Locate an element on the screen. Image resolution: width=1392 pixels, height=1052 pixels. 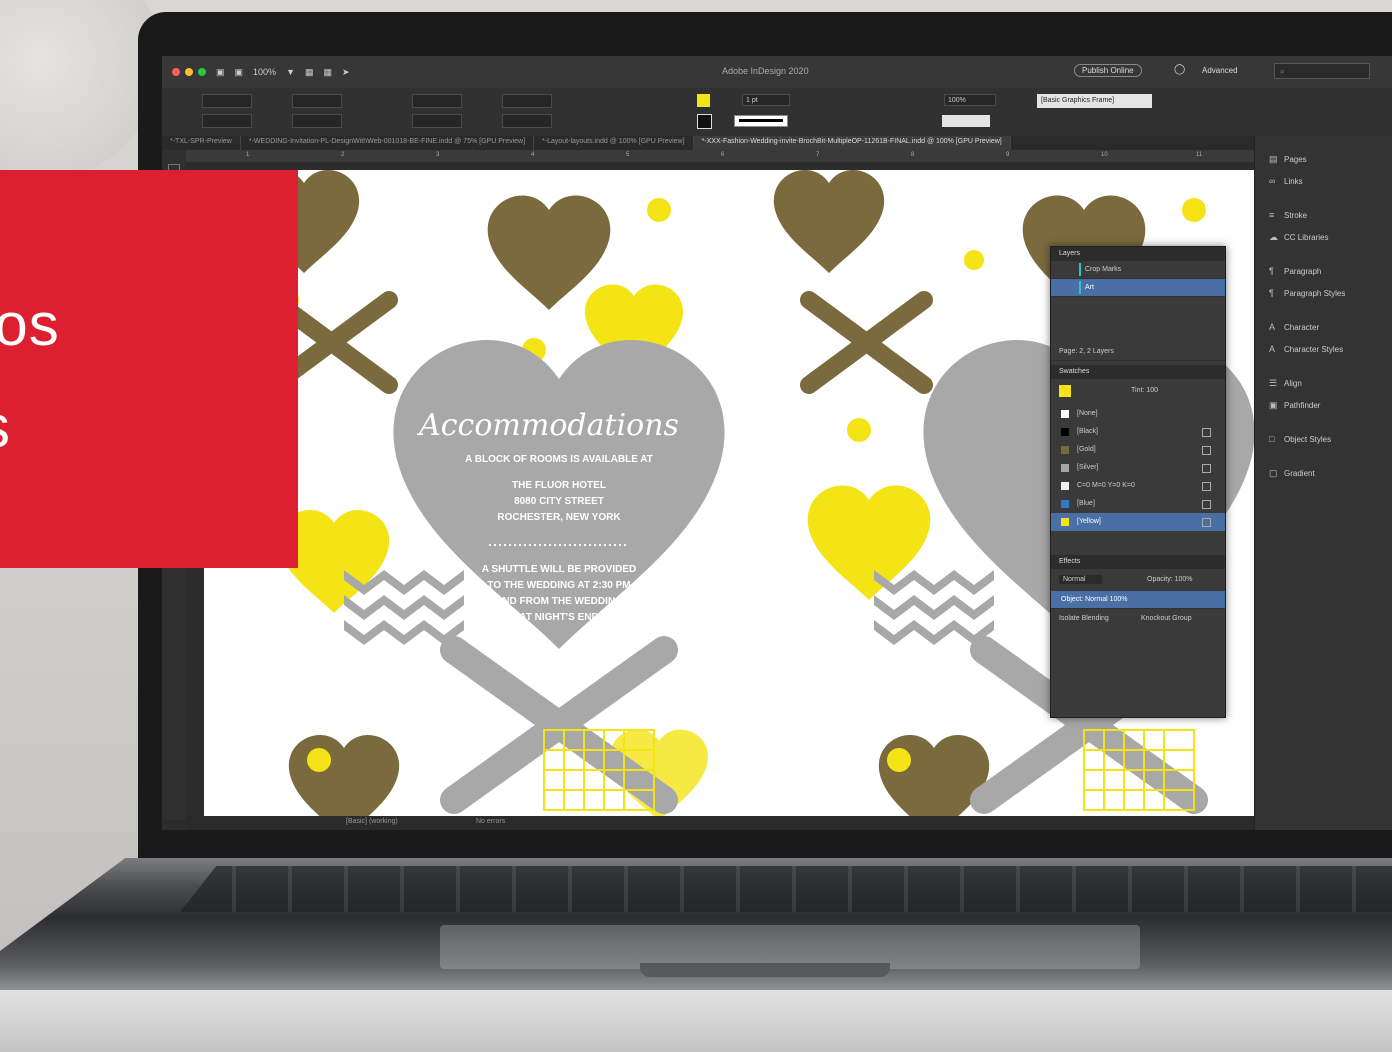
opacity-field: Opacity: 100% is located at coordinates (1170, 579).